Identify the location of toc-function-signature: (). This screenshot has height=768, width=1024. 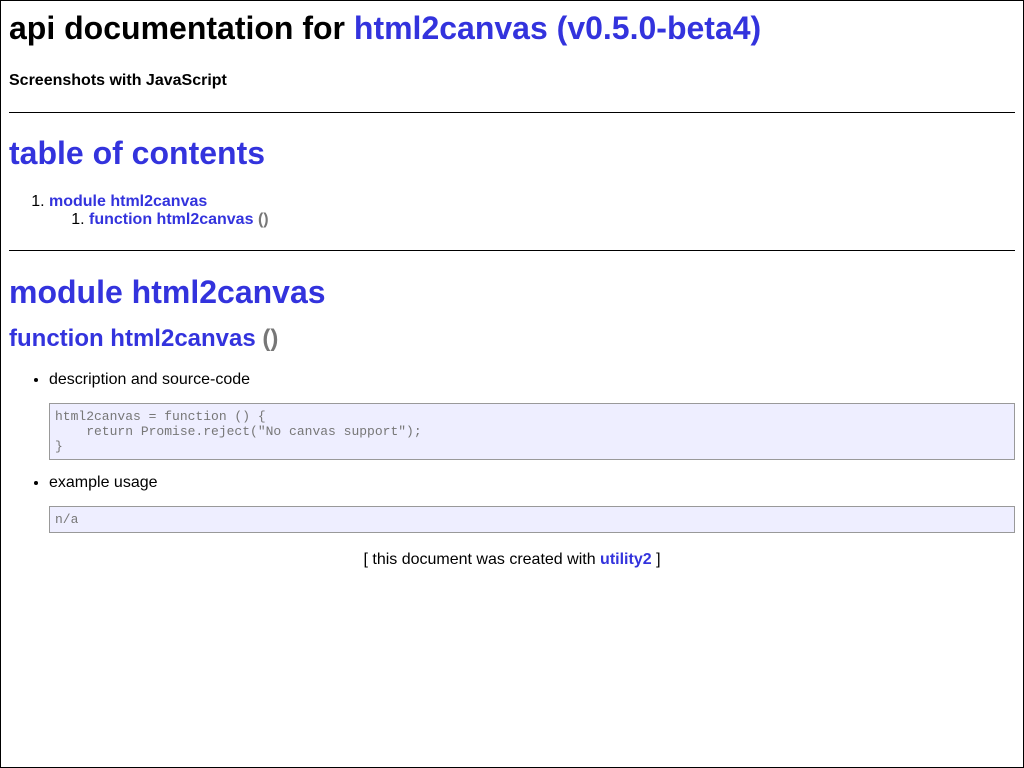
(263, 219).